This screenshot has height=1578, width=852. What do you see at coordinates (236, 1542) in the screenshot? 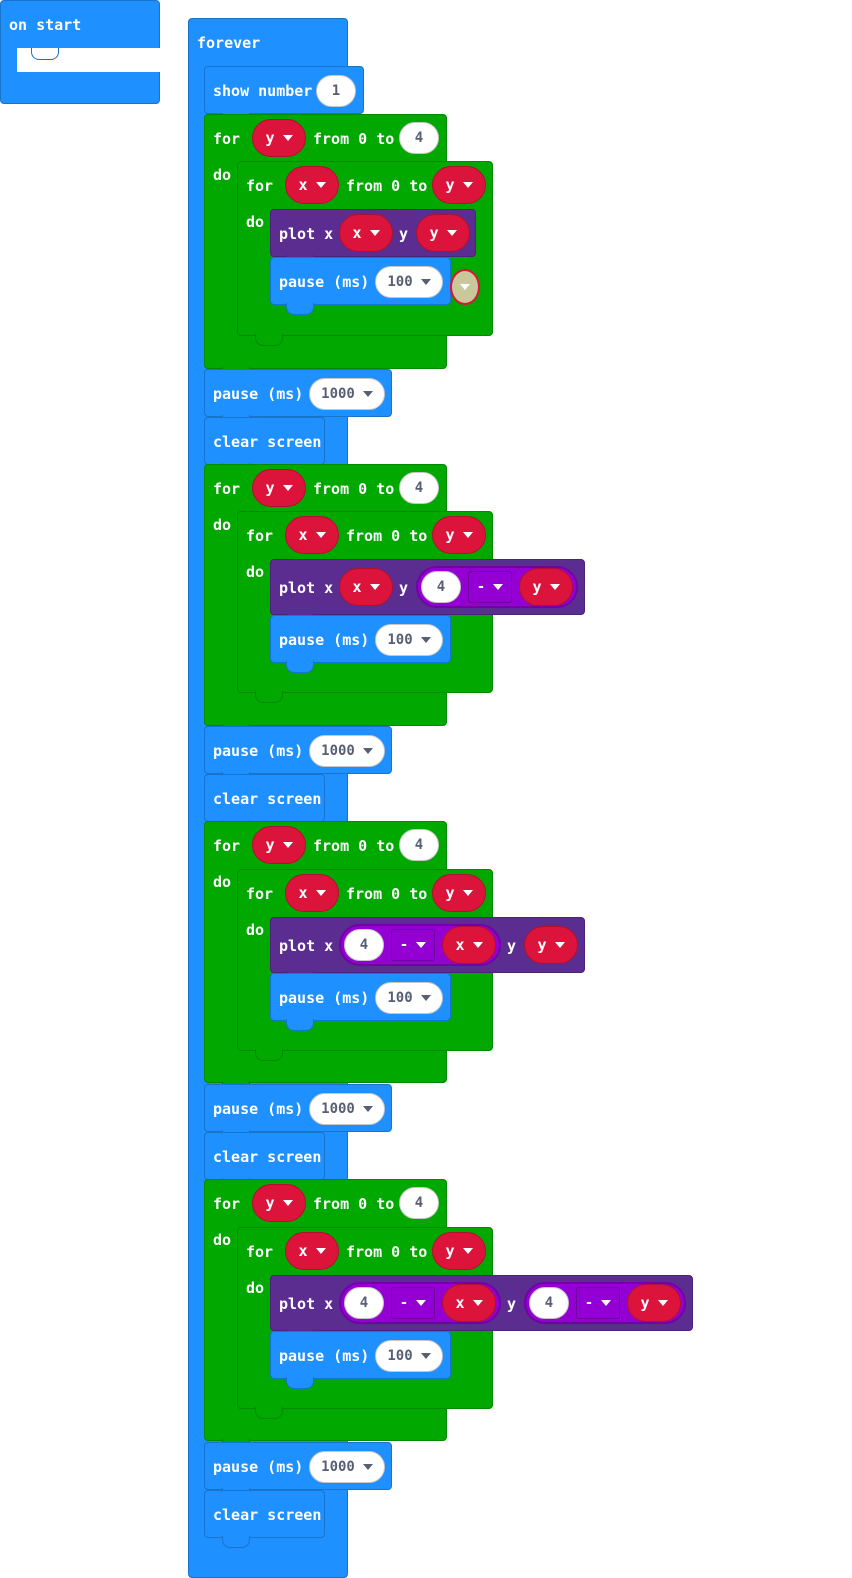
I see `clear-screen-notch` at bounding box center [236, 1542].